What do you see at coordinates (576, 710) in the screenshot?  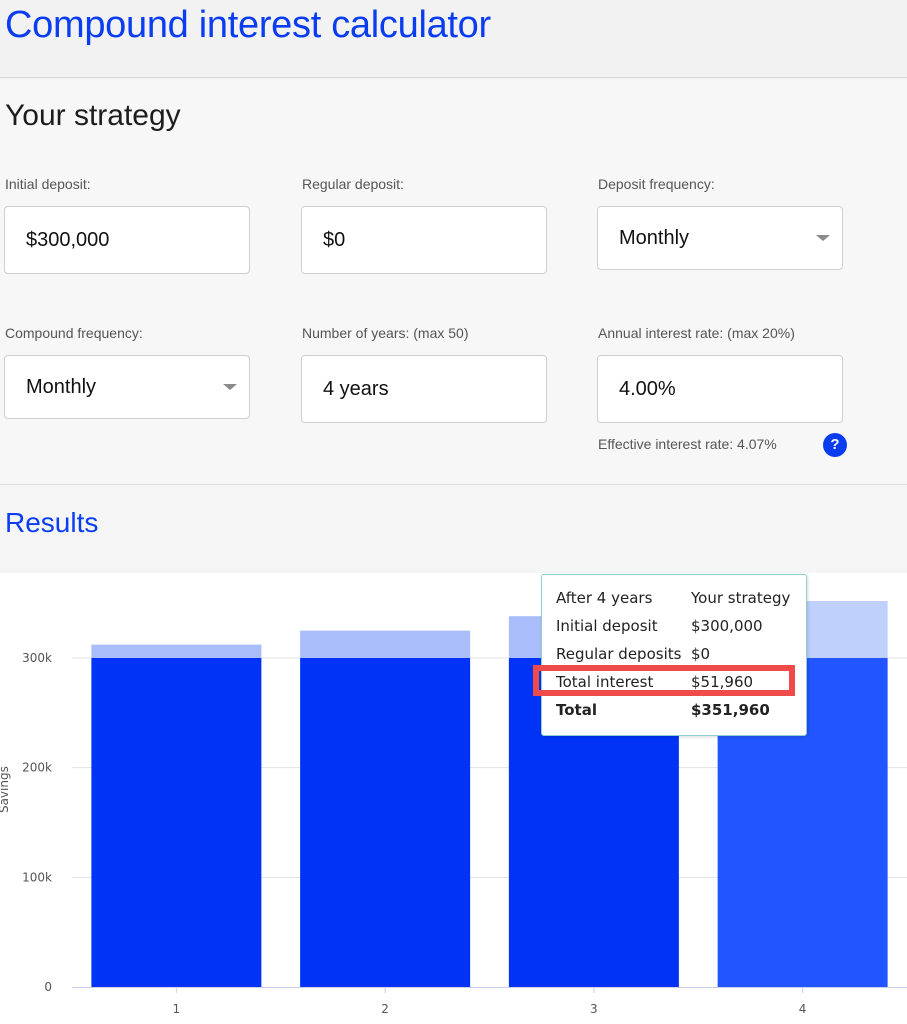 I see `tooltip-total-label: Total` at bounding box center [576, 710].